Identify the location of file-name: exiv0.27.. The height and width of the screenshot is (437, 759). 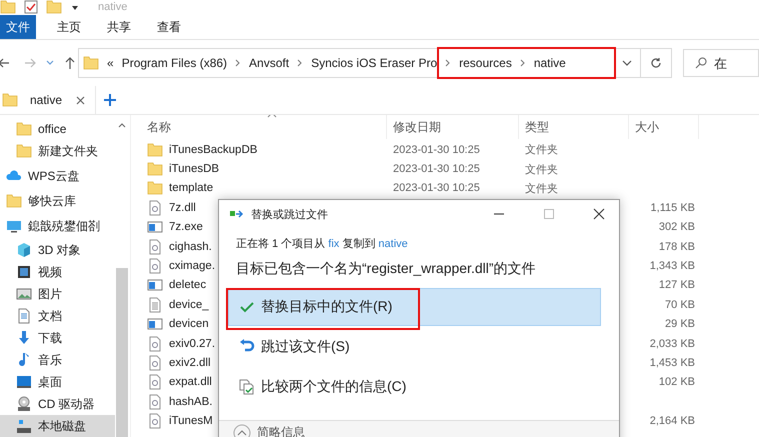
(192, 344).